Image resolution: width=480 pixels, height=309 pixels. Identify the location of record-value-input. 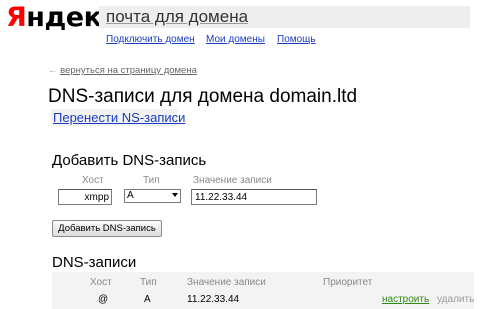
(254, 197).